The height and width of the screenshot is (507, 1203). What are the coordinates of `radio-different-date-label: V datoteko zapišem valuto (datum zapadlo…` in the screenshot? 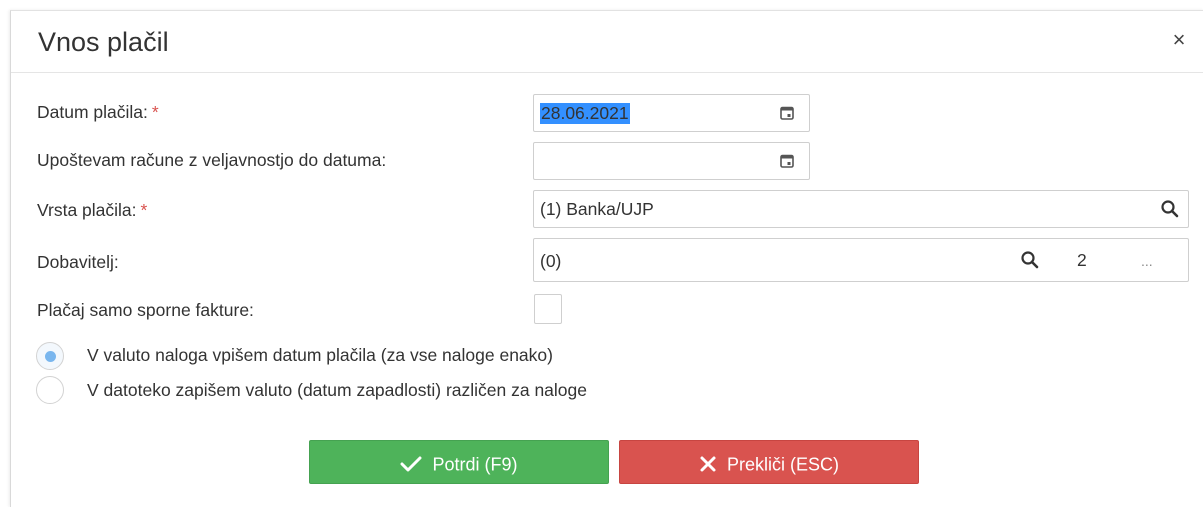 It's located at (337, 390).